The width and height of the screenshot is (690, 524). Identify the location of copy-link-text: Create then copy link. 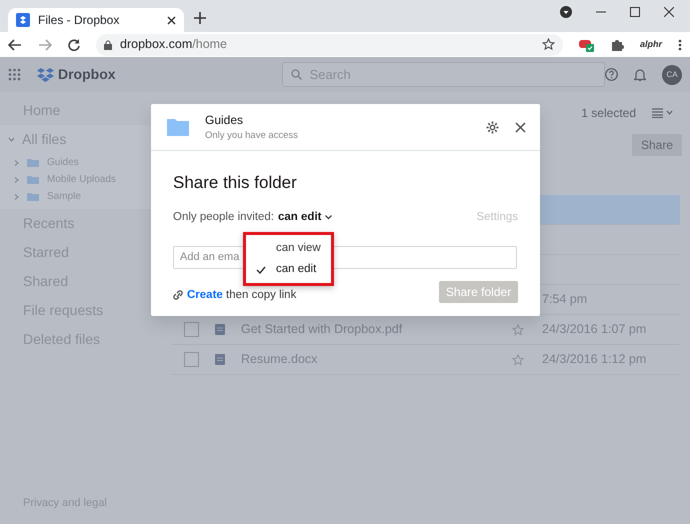
(241, 295).